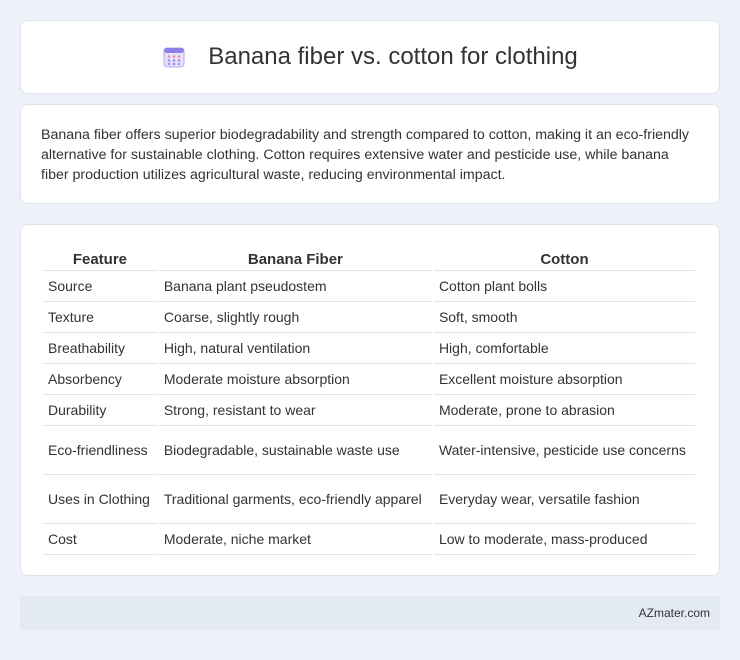 Image resolution: width=740 pixels, height=660 pixels. Describe the element at coordinates (295, 258) in the screenshot. I see `header-banana-fiber: Banana Fiber` at that location.